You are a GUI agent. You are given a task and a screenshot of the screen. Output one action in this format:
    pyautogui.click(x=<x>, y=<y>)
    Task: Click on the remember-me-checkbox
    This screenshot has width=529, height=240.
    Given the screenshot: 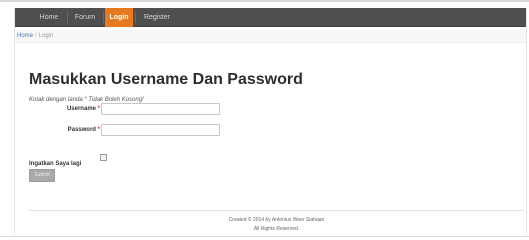 What is the action you would take?
    pyautogui.click(x=103, y=157)
    